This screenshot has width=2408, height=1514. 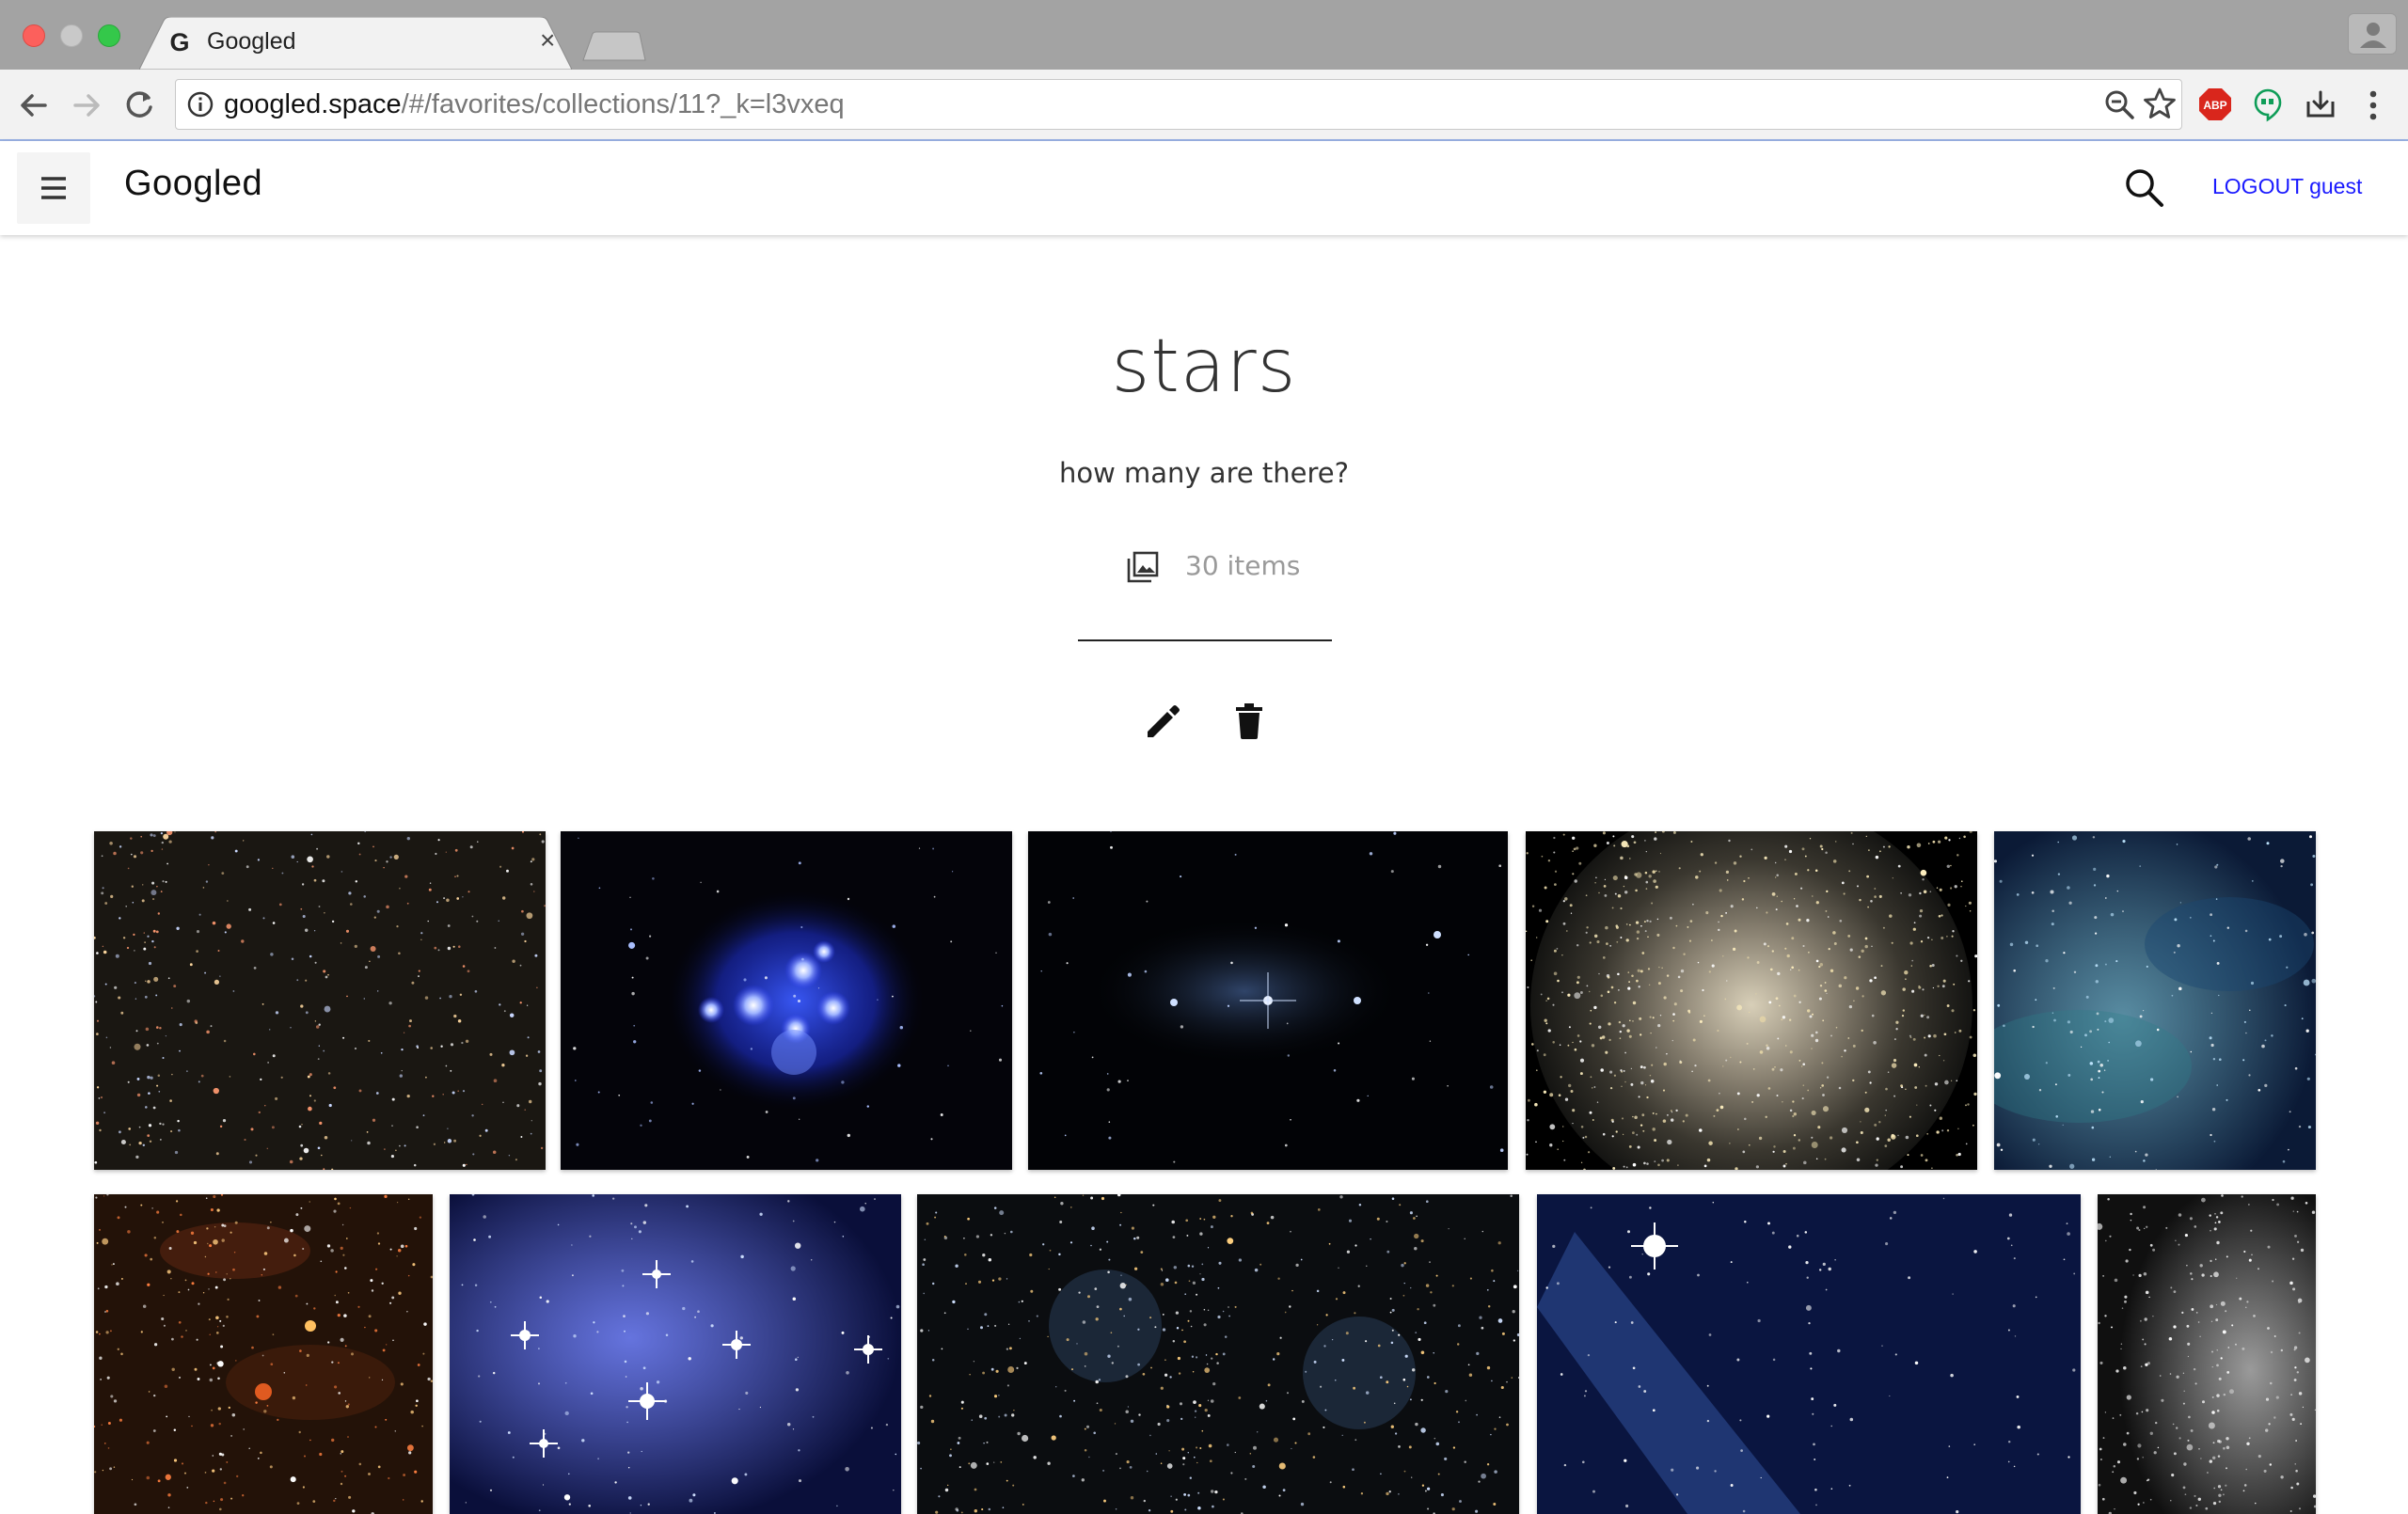 I want to click on browser-menu-icon, so click(x=2373, y=105).